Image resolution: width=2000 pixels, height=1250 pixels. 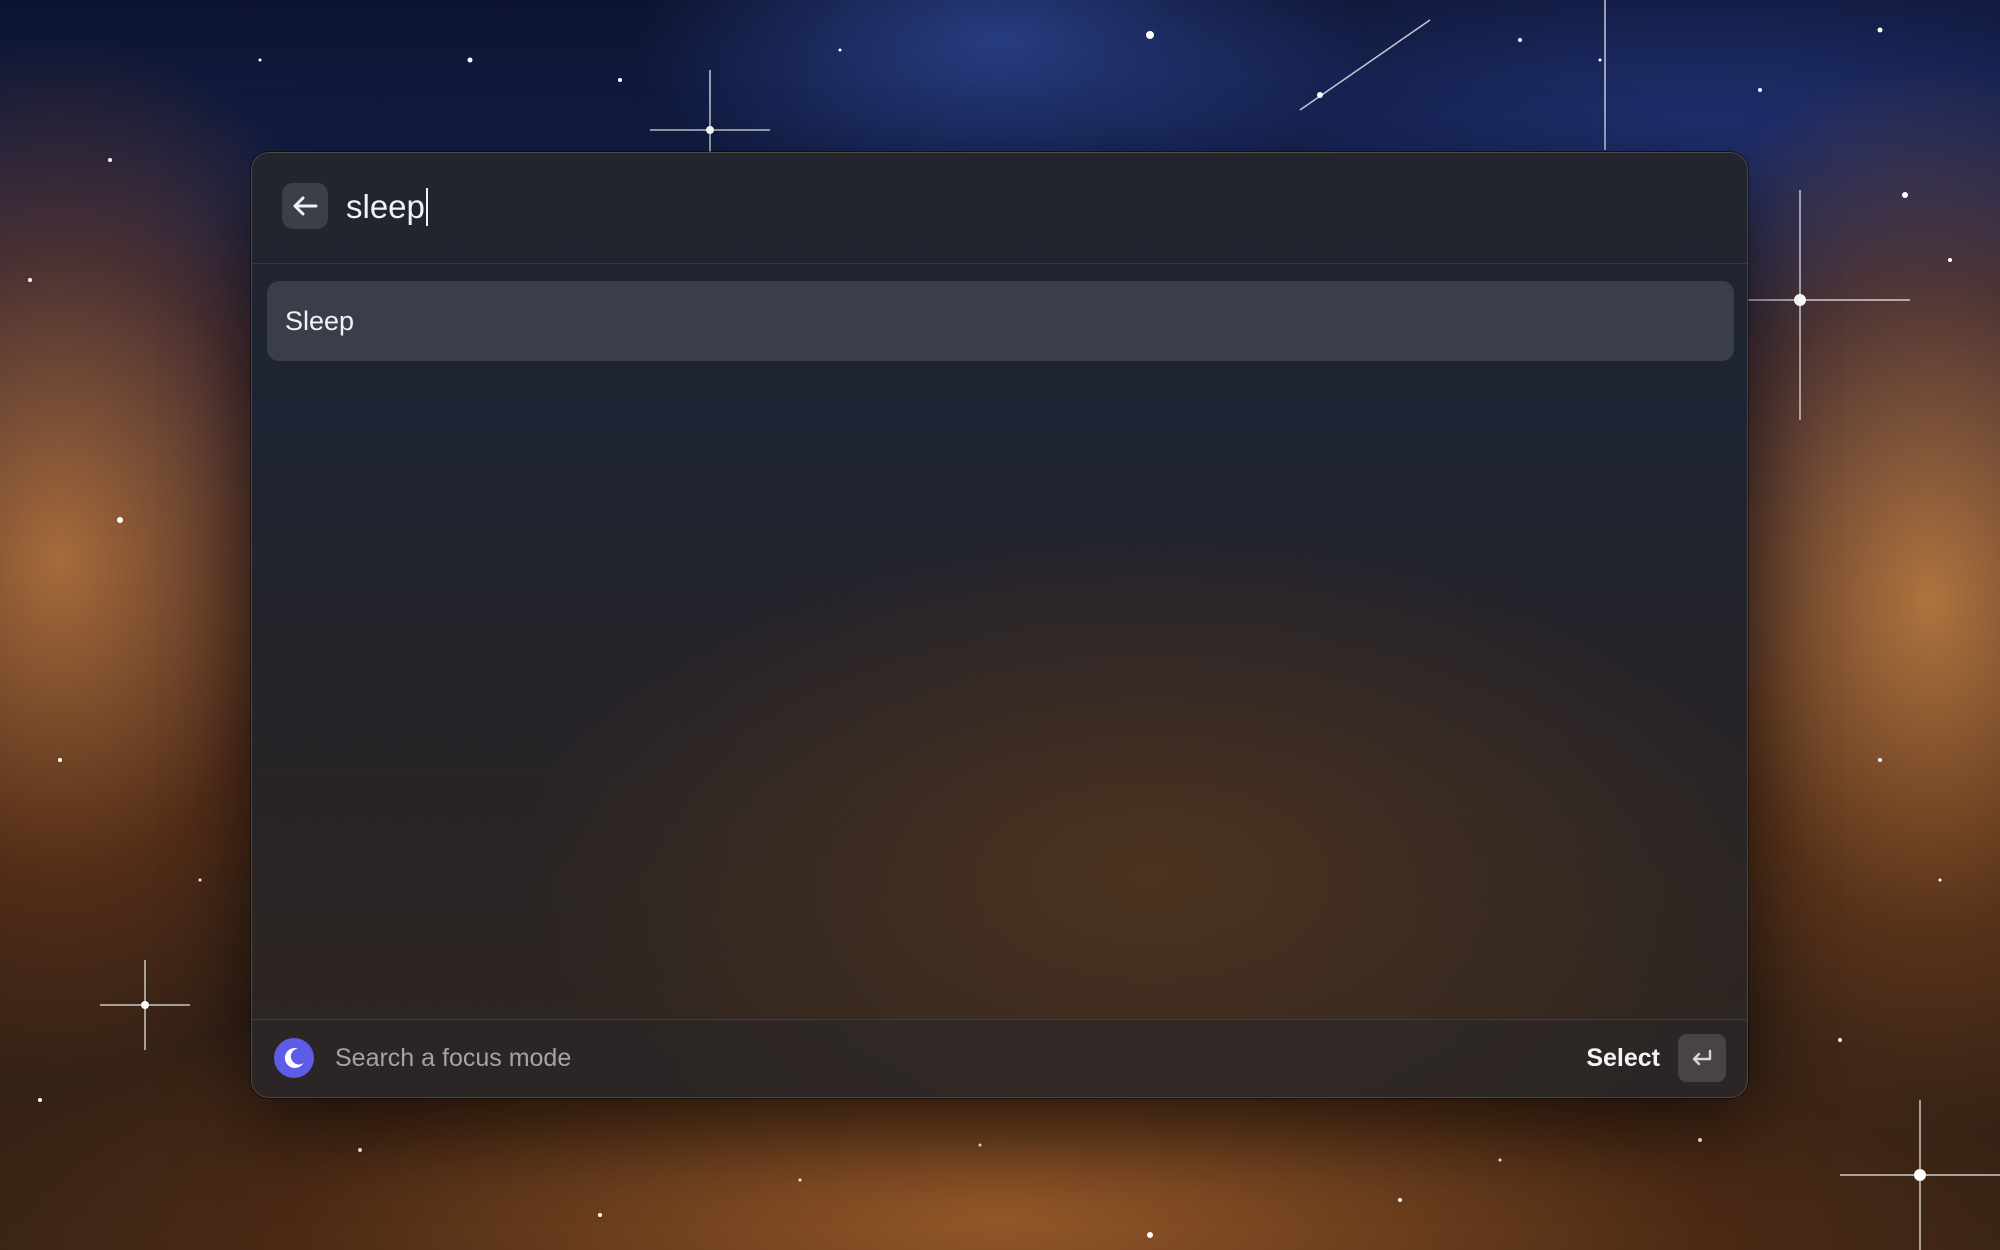 What do you see at coordinates (999, 208) in the screenshot?
I see `search-bar: sleep` at bounding box center [999, 208].